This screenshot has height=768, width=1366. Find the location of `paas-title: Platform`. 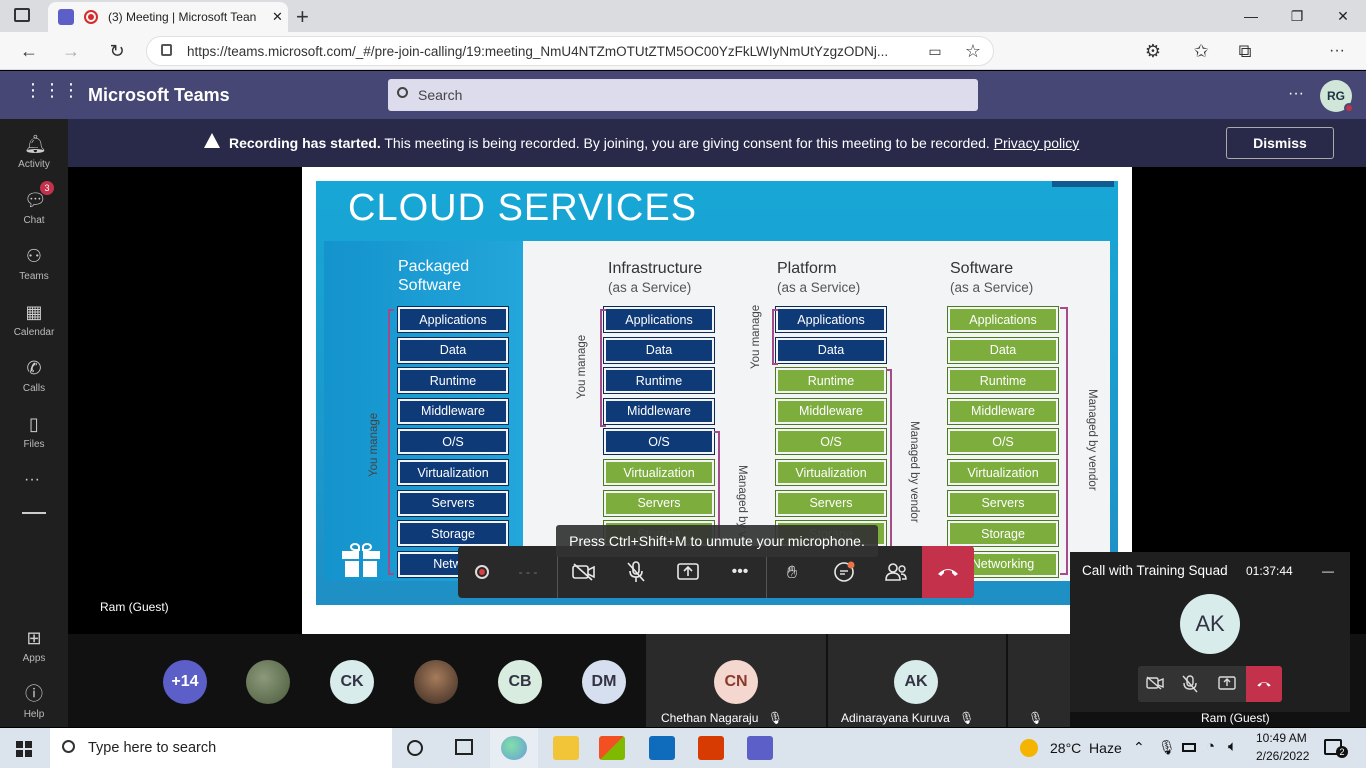

paas-title: Platform is located at coordinates (807, 268).